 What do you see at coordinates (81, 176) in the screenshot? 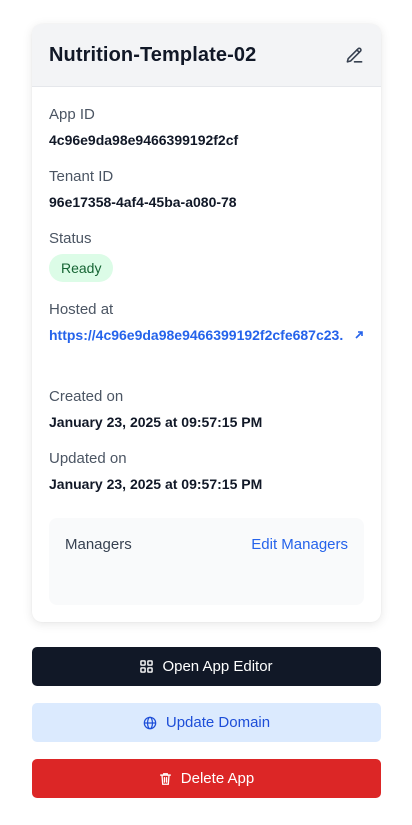
I see `tenant-id-label: Tenant ID` at bounding box center [81, 176].